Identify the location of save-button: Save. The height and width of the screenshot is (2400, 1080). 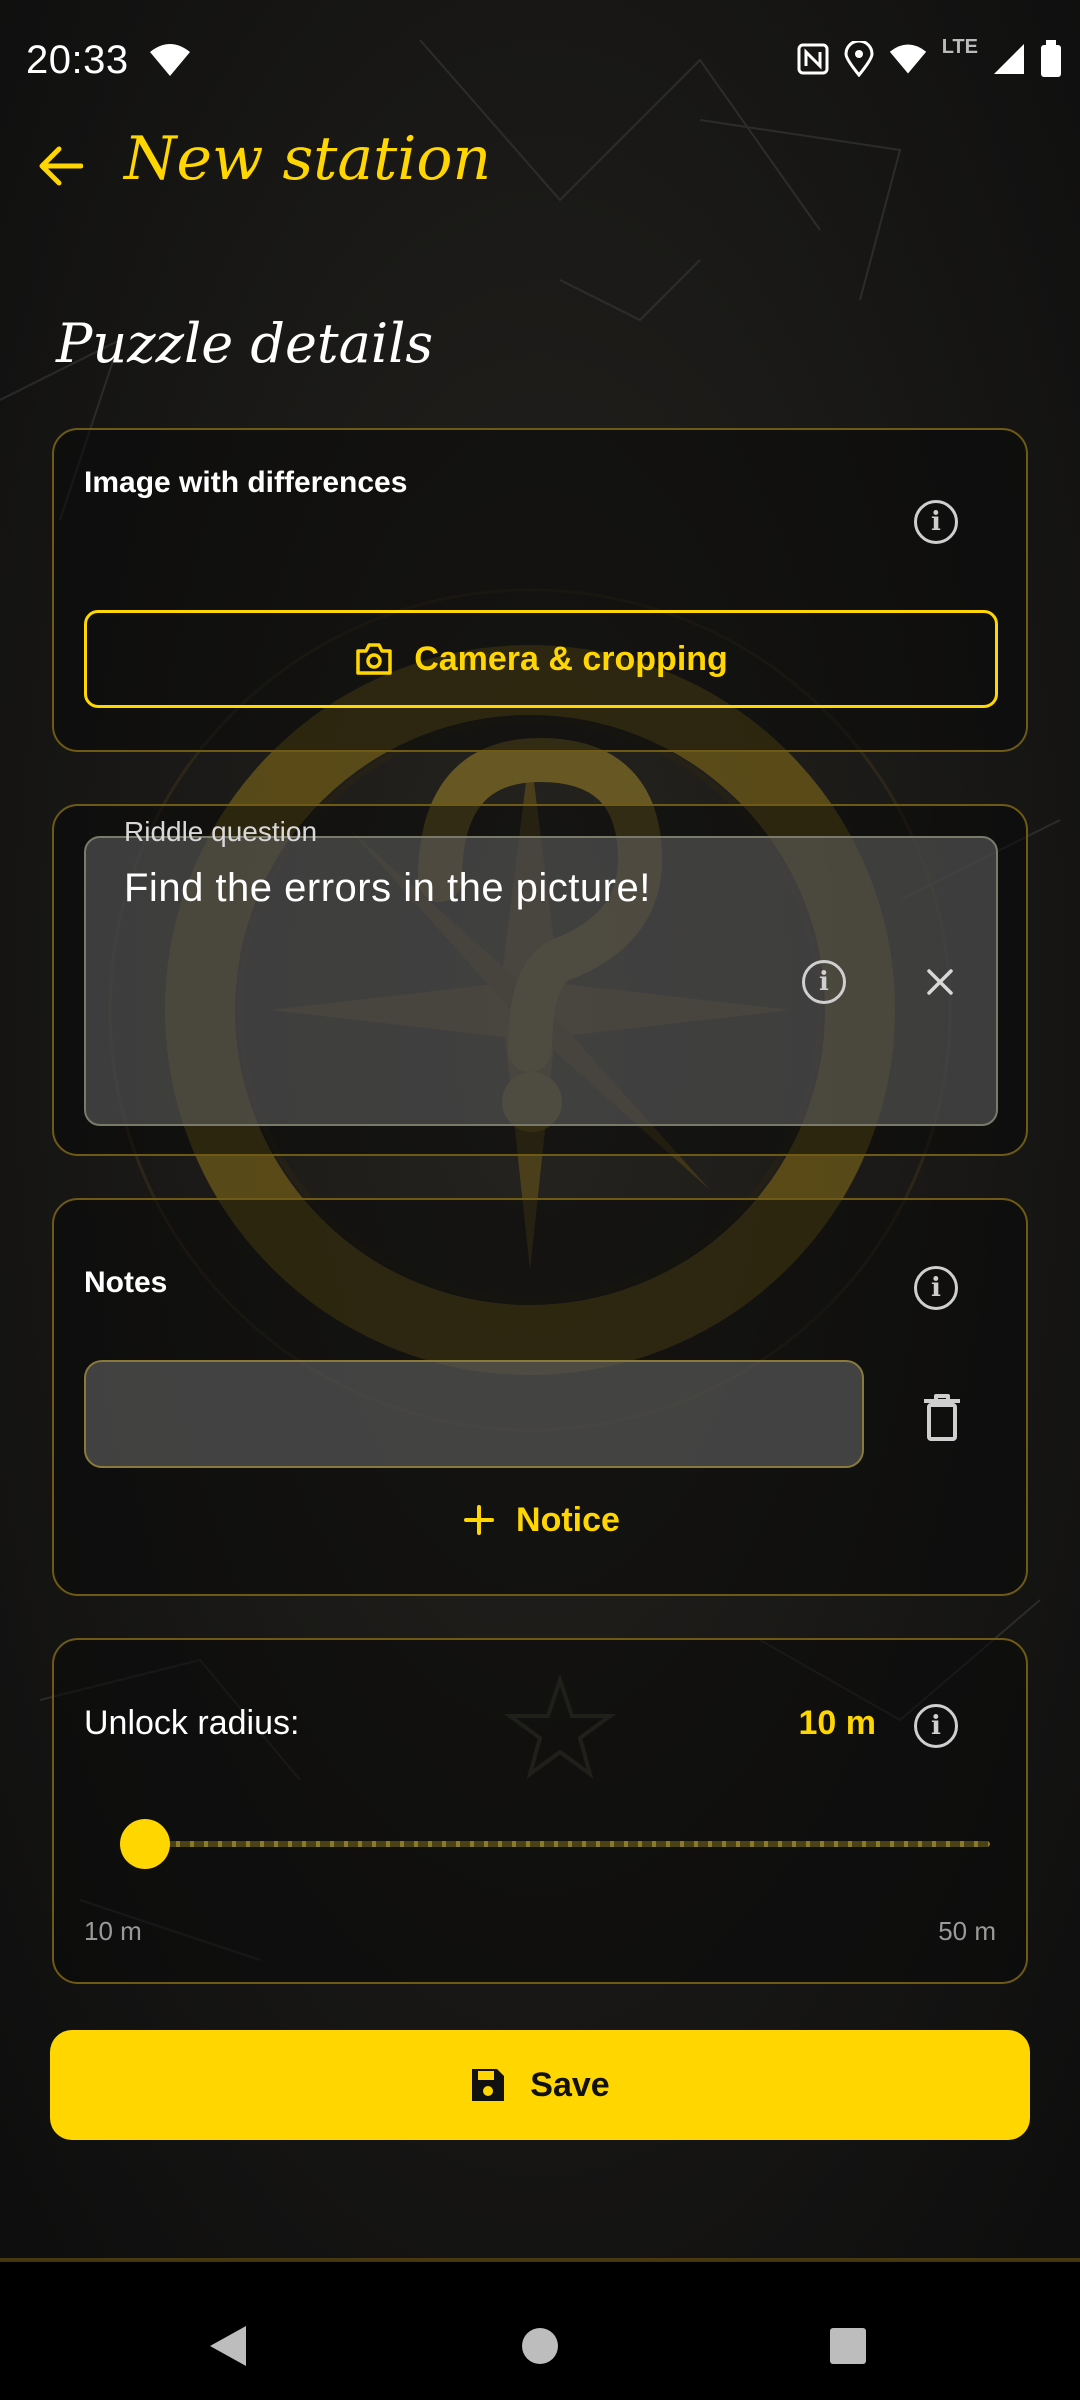
(540, 2085).